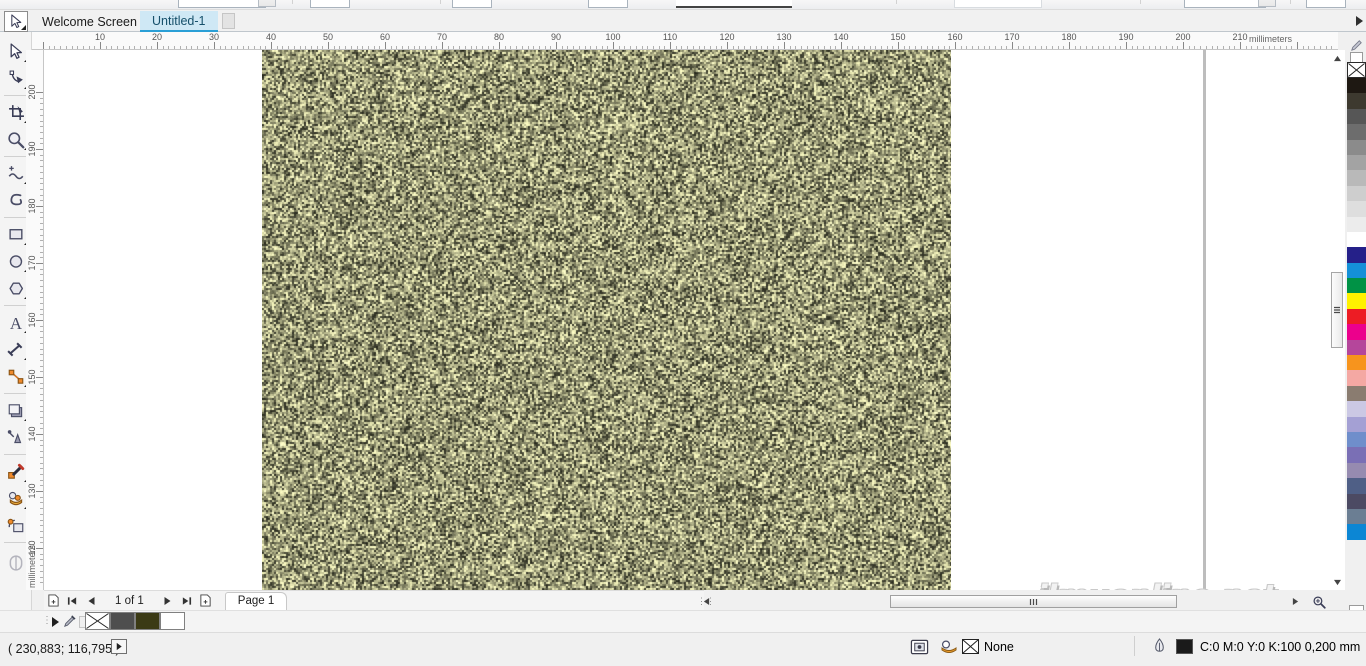 This screenshot has width=1366, height=666. I want to click on vertical-guideline, so click(1204, 320).